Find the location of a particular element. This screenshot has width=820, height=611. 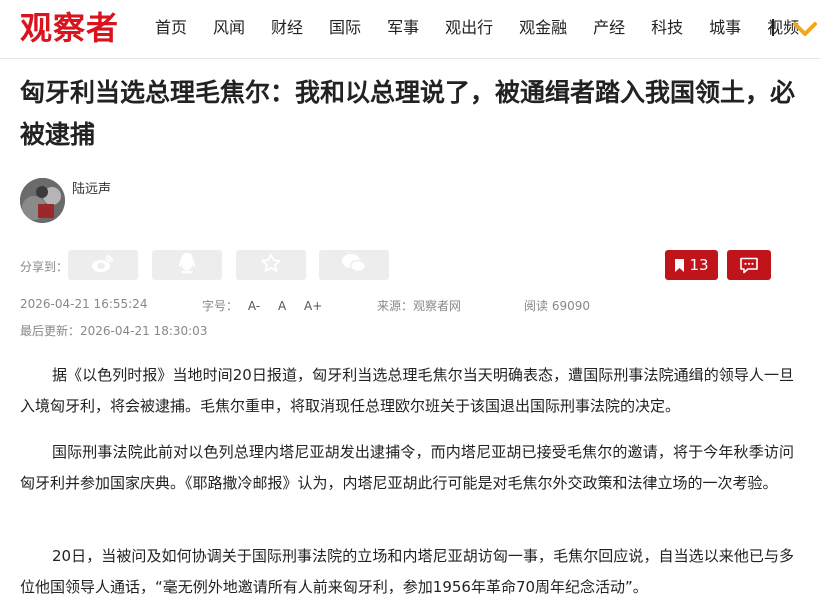

bookmark-button: 13 is located at coordinates (691, 265).